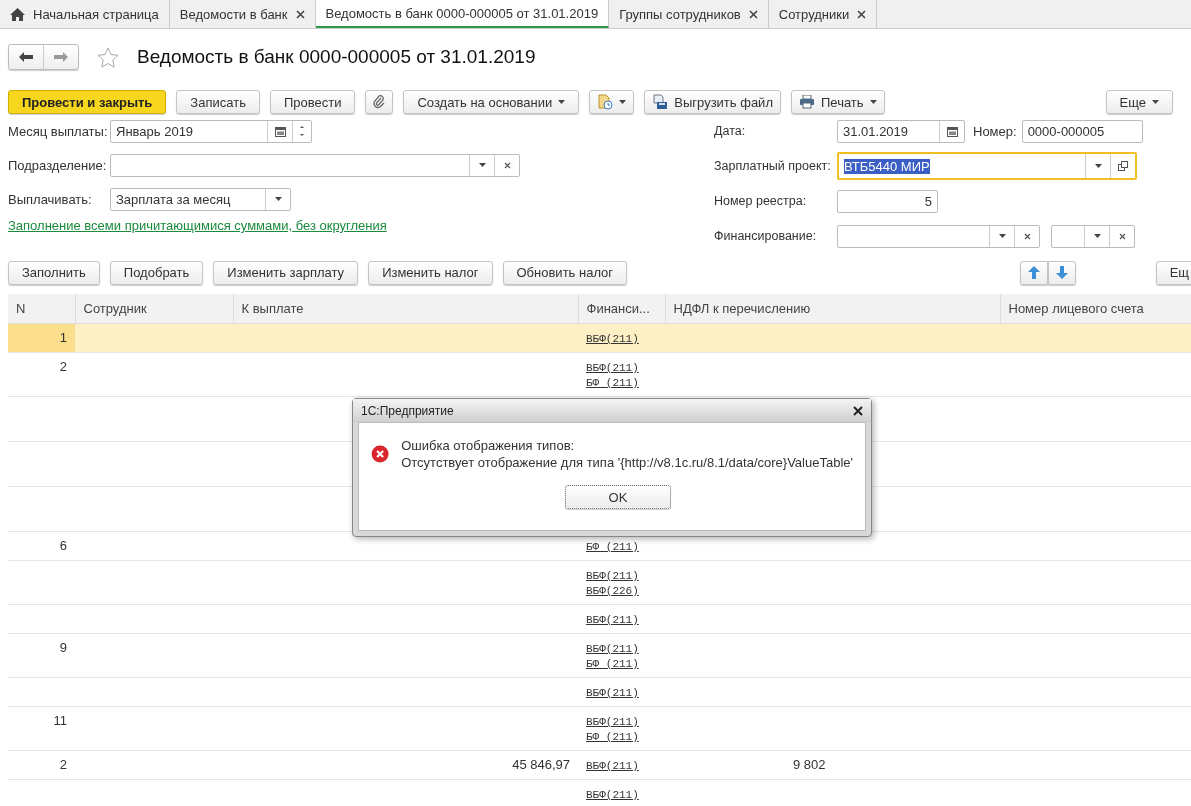 The image size is (1191, 806). Describe the element at coordinates (1173, 272) in the screenshot. I see `more-button: Ещ` at that location.